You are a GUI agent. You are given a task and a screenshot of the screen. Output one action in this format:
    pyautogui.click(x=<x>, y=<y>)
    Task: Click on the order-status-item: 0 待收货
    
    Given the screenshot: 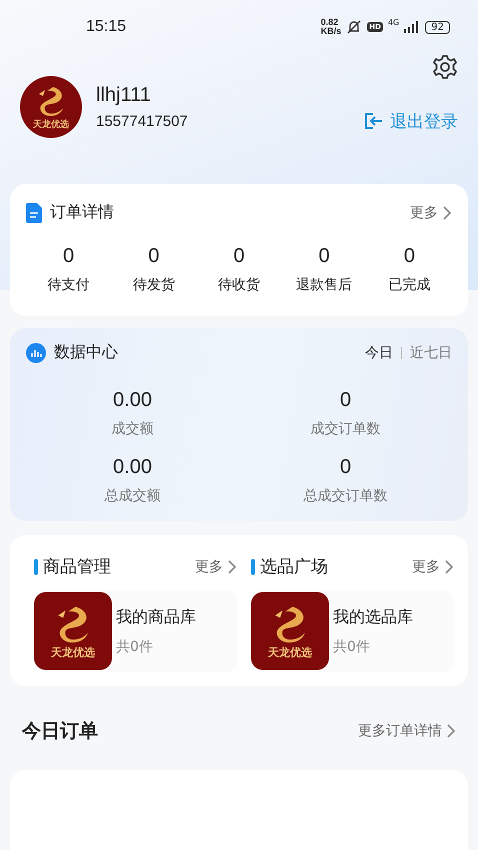 What is the action you would take?
    pyautogui.click(x=239, y=269)
    